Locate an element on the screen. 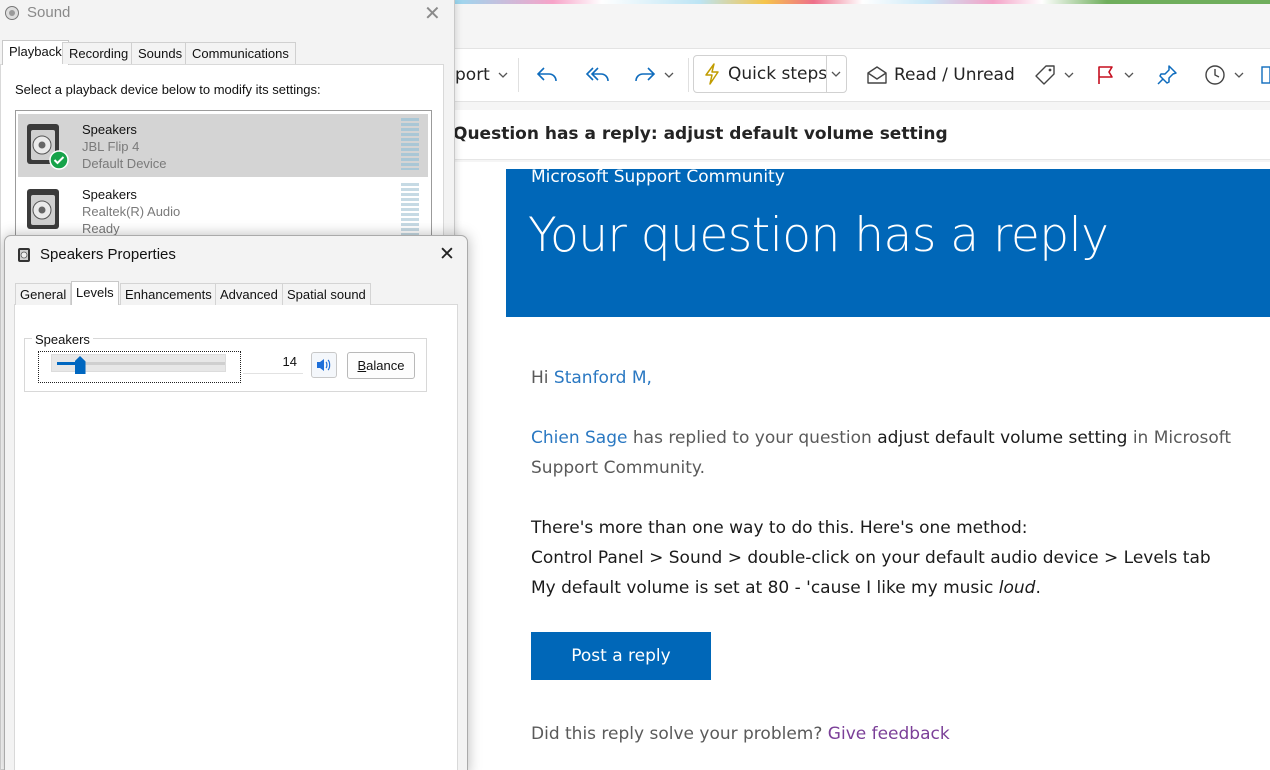 This screenshot has height=770, width=1270. tab-levels: Levels is located at coordinates (95, 293).